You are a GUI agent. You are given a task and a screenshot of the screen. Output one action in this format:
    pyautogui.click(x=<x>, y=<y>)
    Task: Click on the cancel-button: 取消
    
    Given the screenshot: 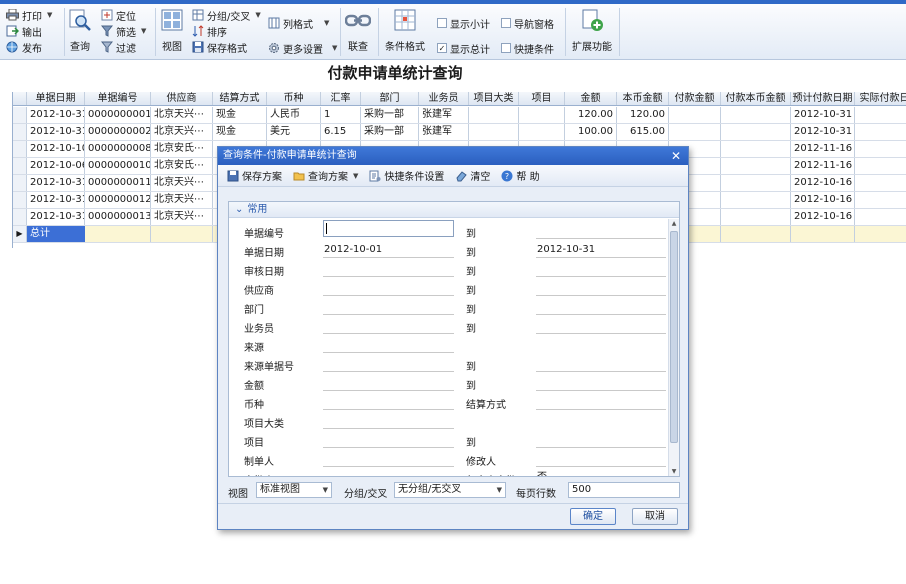 What is the action you would take?
    pyautogui.click(x=655, y=516)
    